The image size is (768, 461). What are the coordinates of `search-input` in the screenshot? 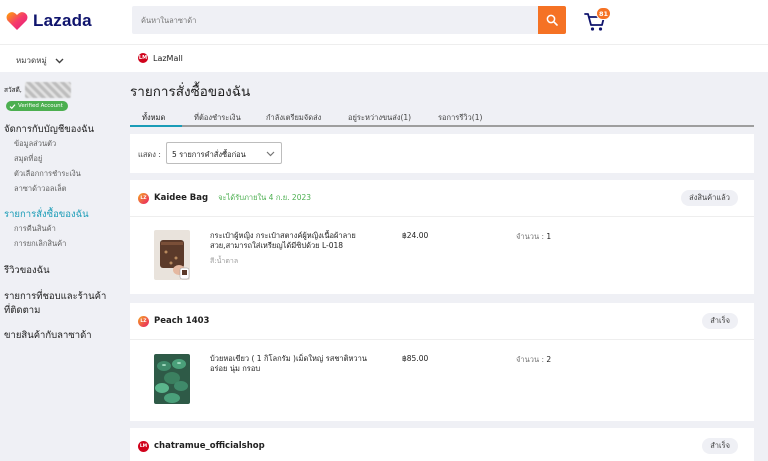 It's located at (335, 20).